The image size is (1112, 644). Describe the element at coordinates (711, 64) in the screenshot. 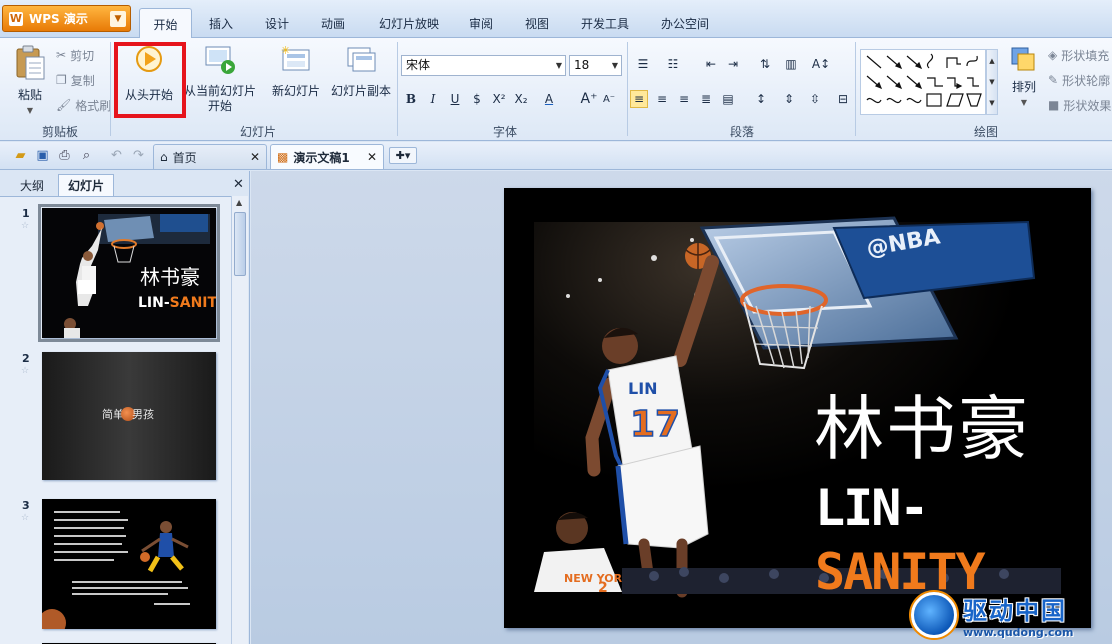

I see `decrease-indent-icon: ⇤` at that location.